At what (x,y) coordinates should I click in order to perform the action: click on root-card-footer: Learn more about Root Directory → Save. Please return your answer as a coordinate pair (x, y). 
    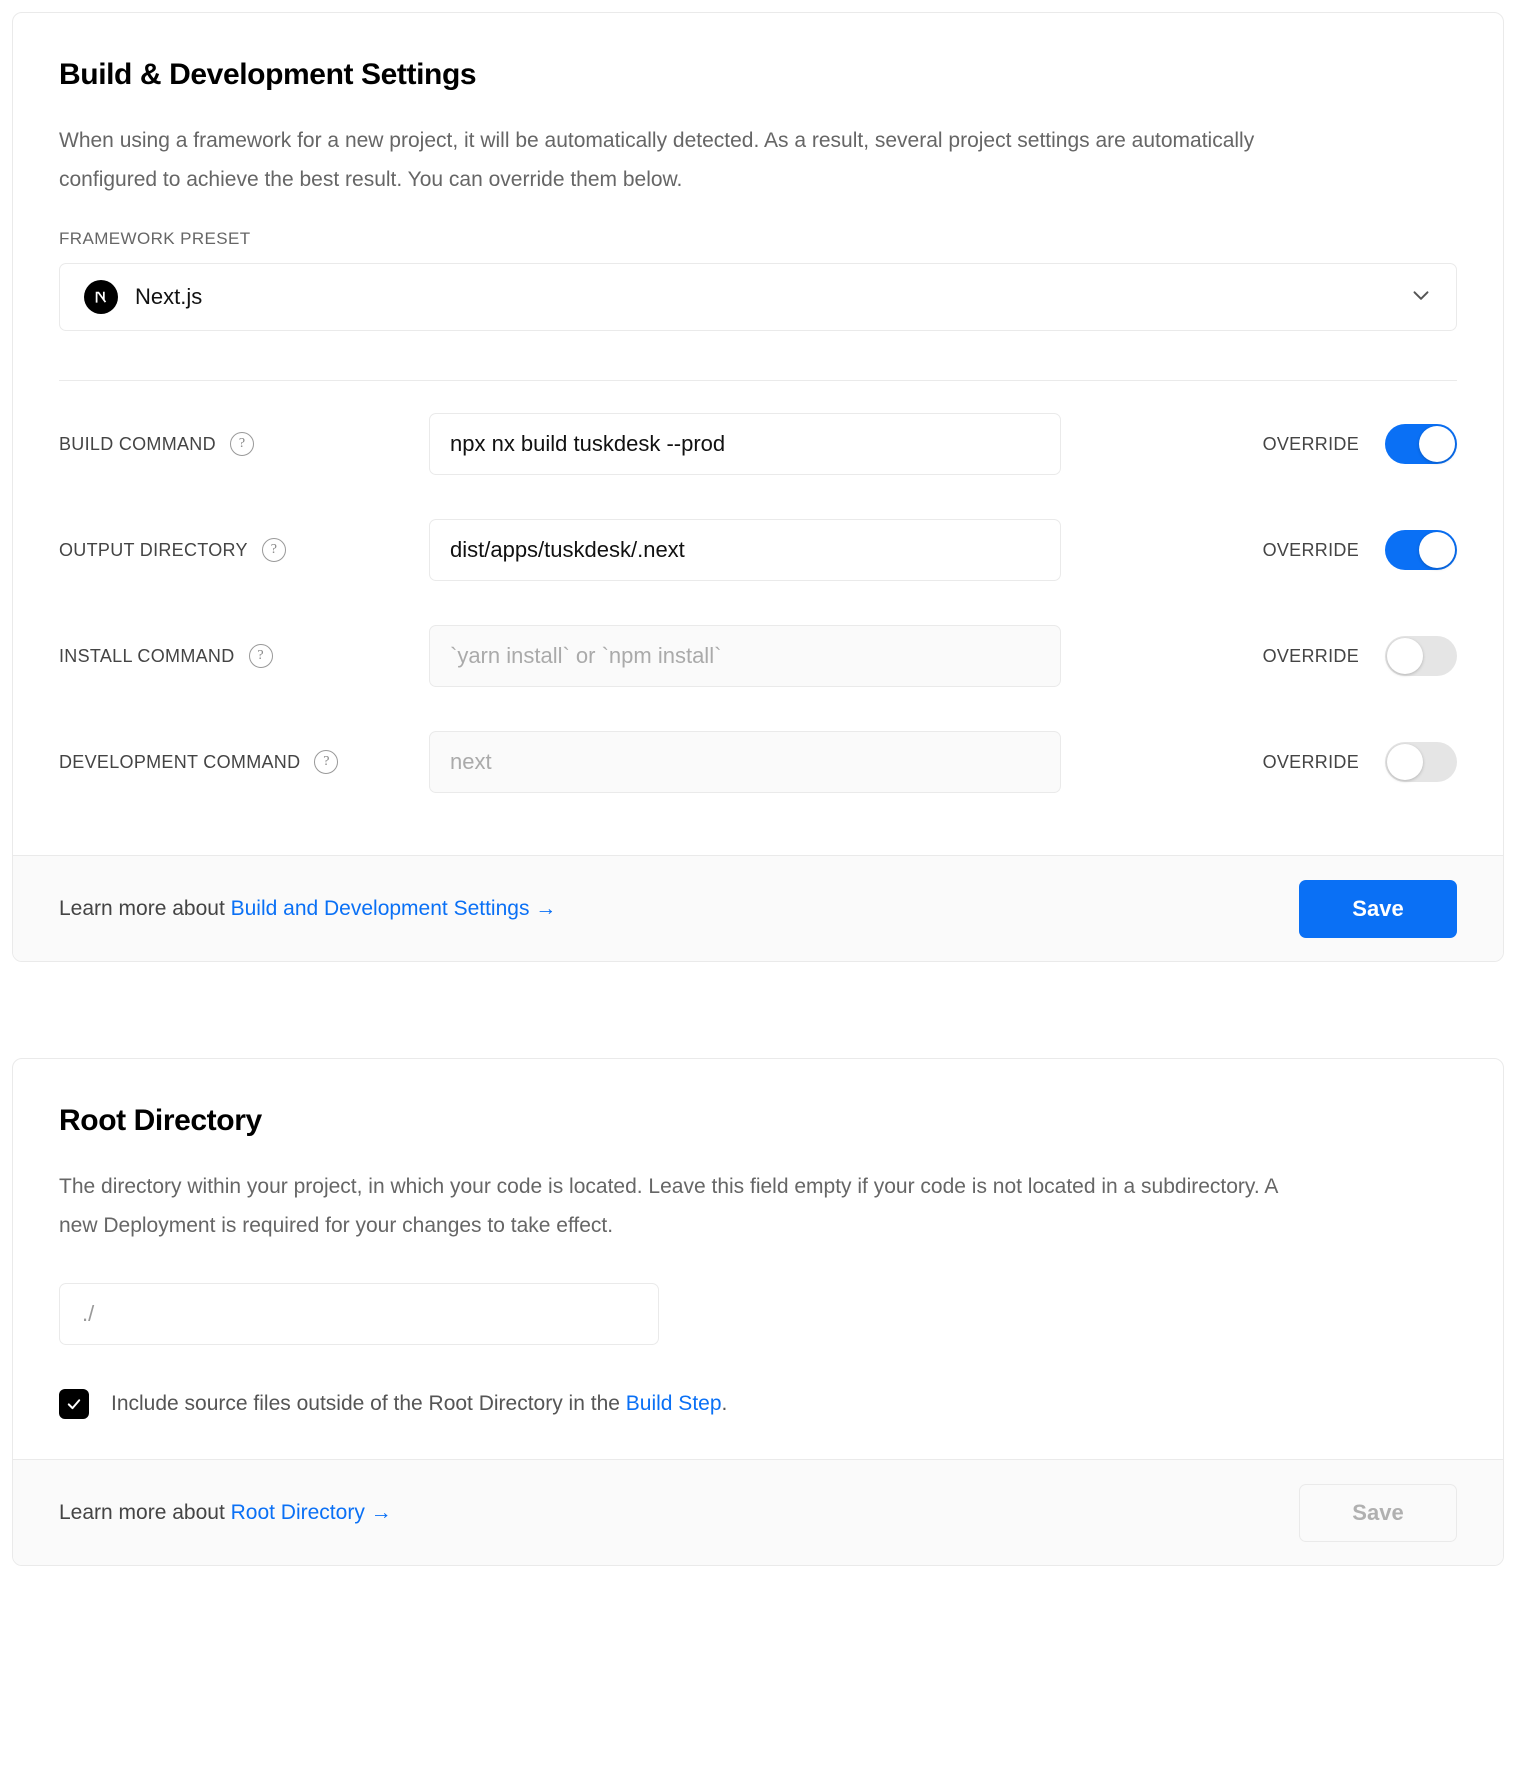
    Looking at the image, I should click on (758, 1512).